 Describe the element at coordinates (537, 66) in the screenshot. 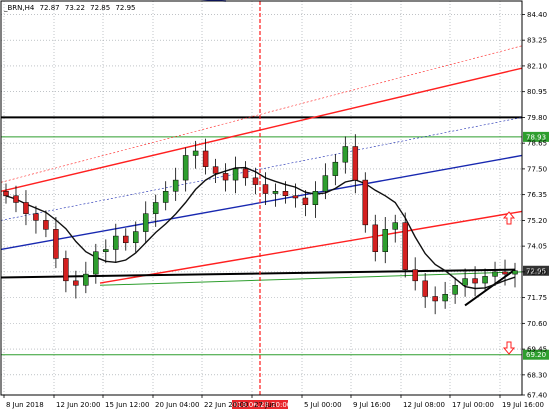

I see `y-tick-label: 82.10` at that location.